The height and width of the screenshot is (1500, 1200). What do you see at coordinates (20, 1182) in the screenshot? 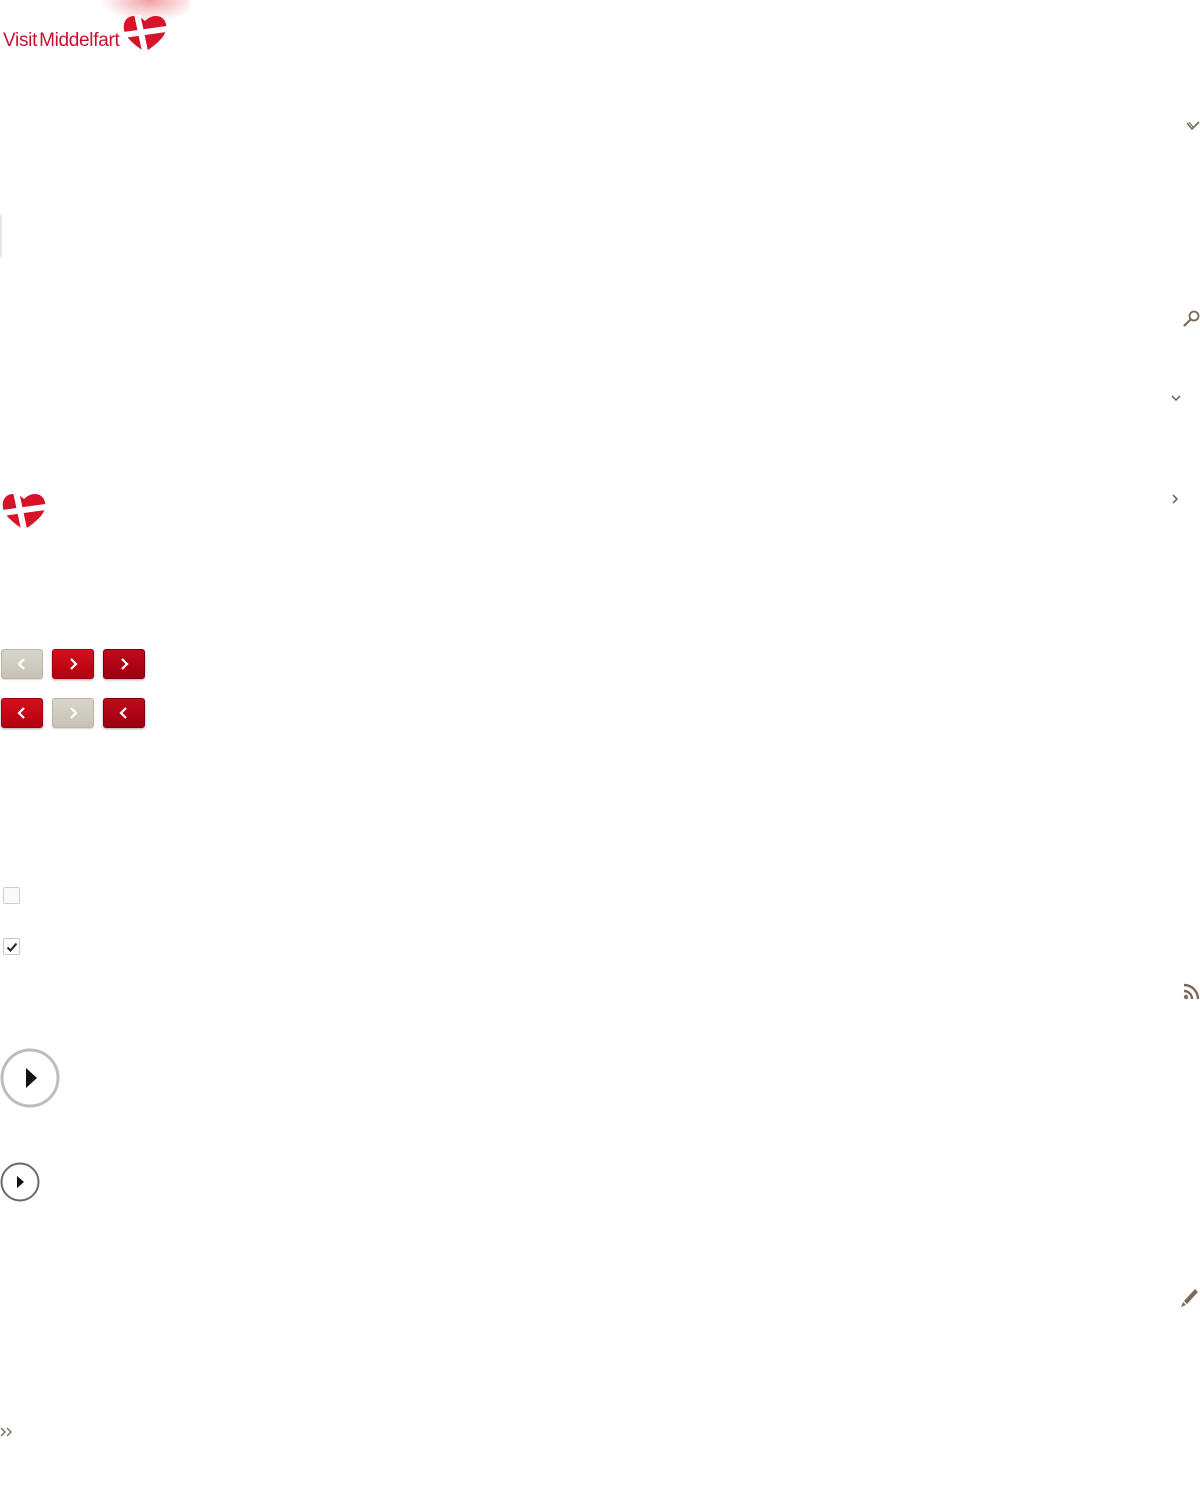
I see `play-button-small` at bounding box center [20, 1182].